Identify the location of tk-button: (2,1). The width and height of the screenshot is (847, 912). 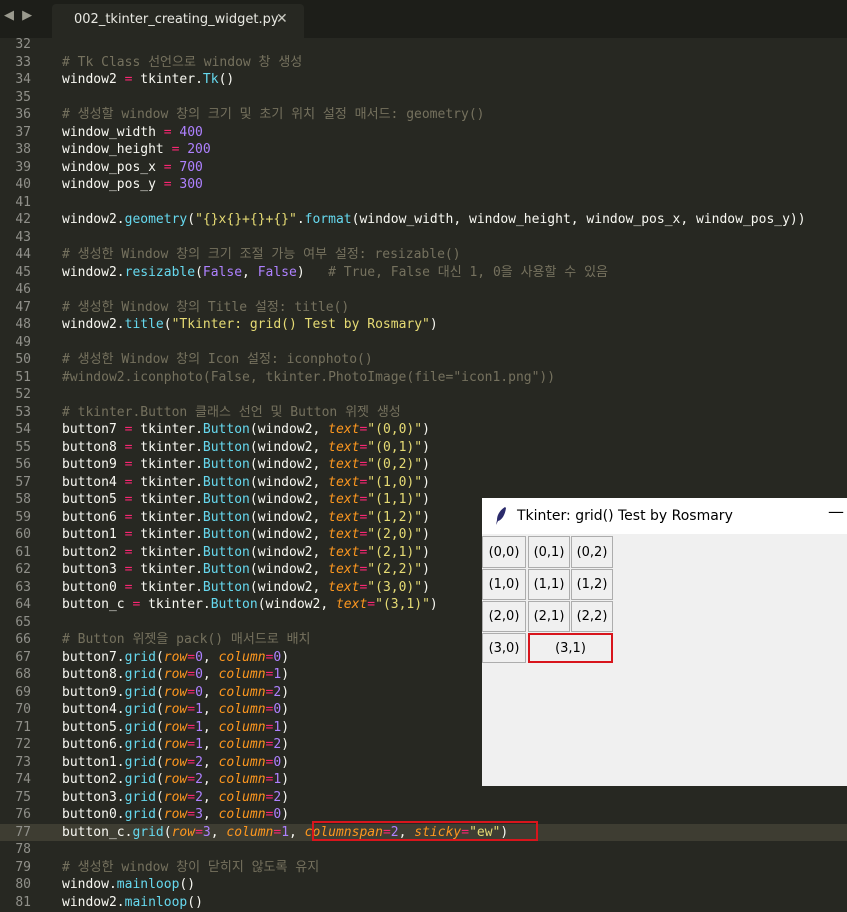
(549, 616).